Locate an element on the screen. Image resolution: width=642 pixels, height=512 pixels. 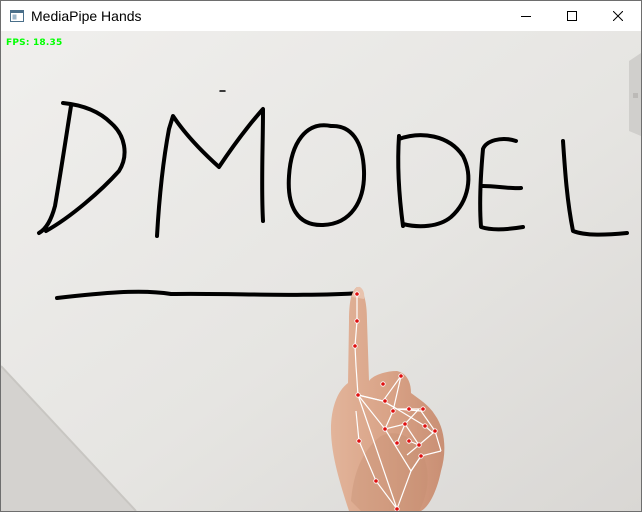
window-title: MediaPipe Hands is located at coordinates (86, 16).